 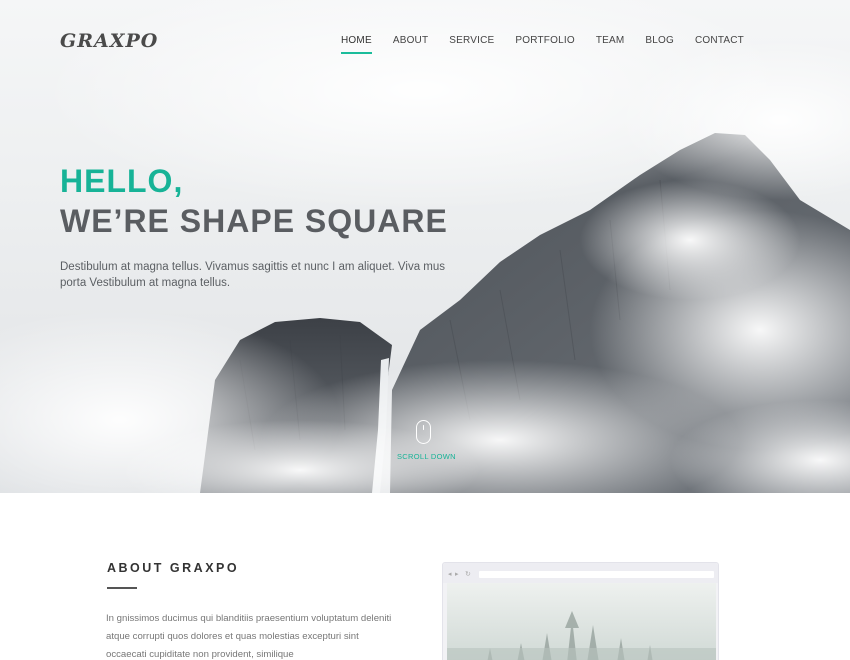 I want to click on hero-greeting: HELLO,, so click(x=122, y=181).